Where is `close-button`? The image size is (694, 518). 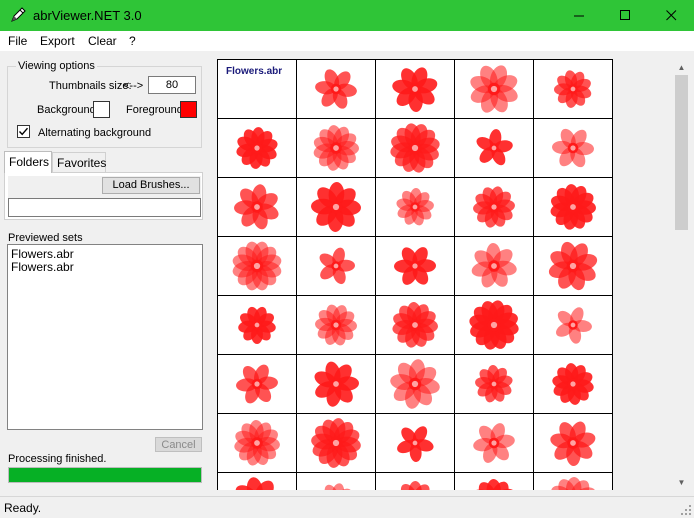
close-button is located at coordinates (671, 15).